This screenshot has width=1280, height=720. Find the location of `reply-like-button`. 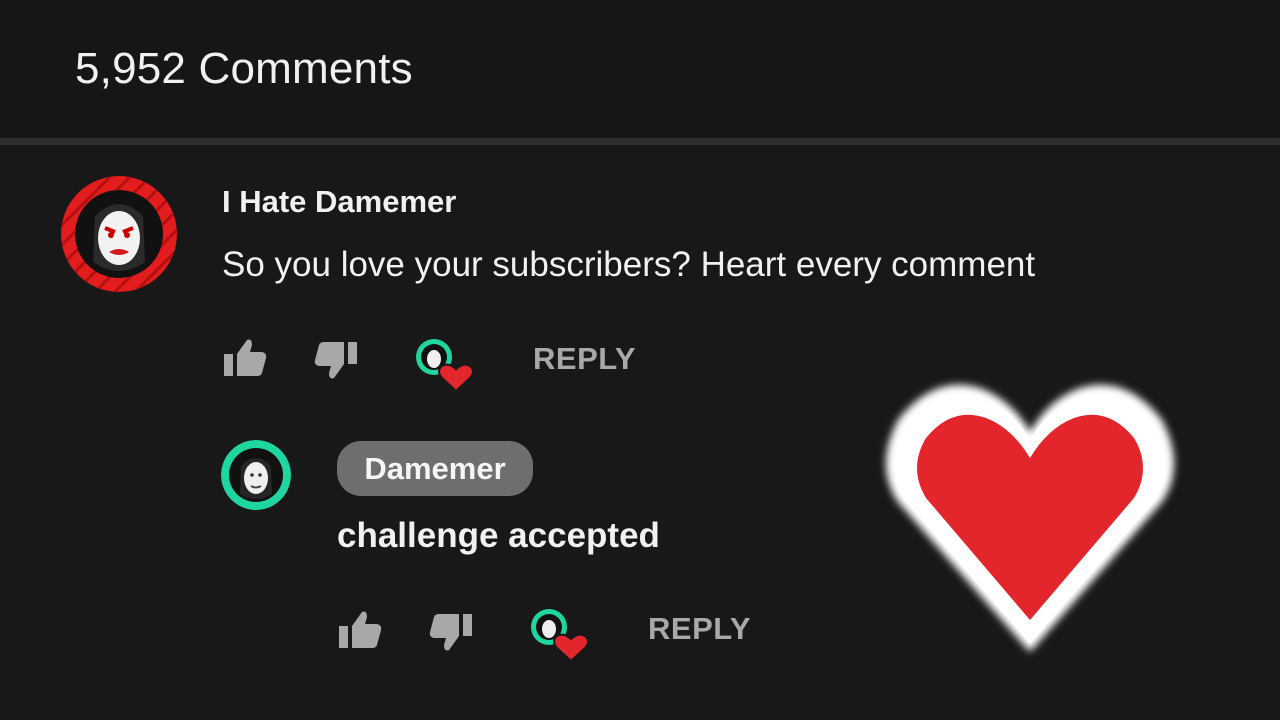

reply-like-button is located at coordinates (360, 630).